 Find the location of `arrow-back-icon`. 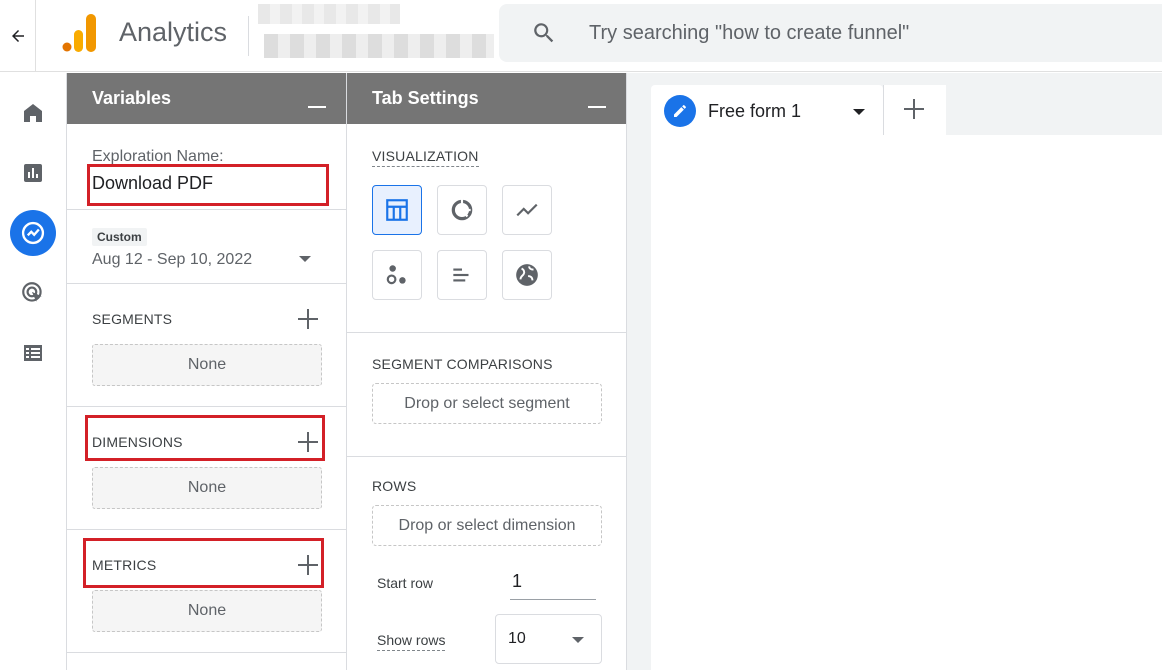

arrow-back-icon is located at coordinates (17, 36).